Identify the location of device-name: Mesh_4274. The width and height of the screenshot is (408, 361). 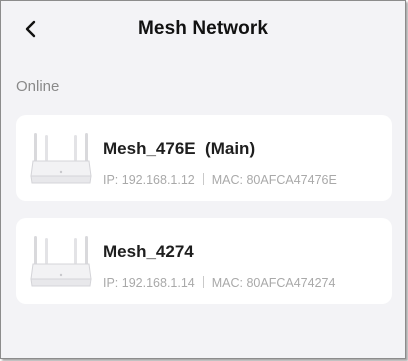
(148, 251).